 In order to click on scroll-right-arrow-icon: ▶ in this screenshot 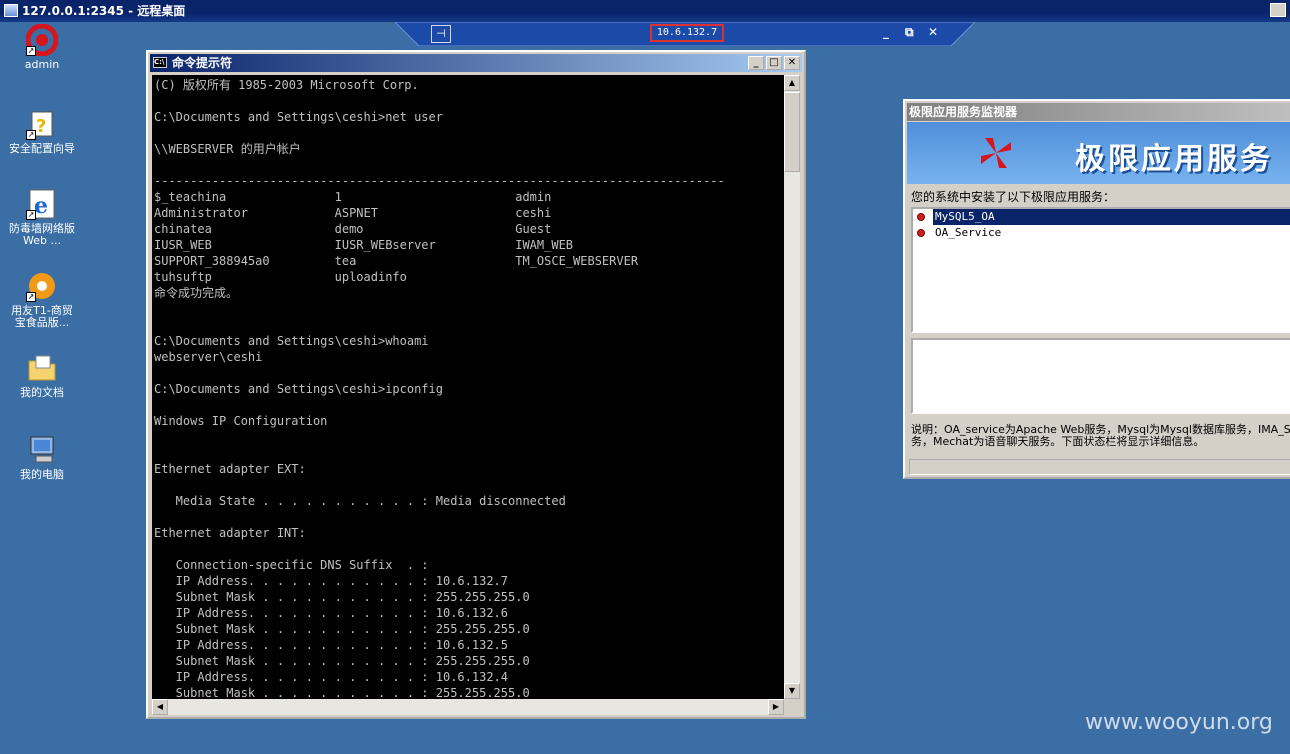, I will do `click(776, 707)`.